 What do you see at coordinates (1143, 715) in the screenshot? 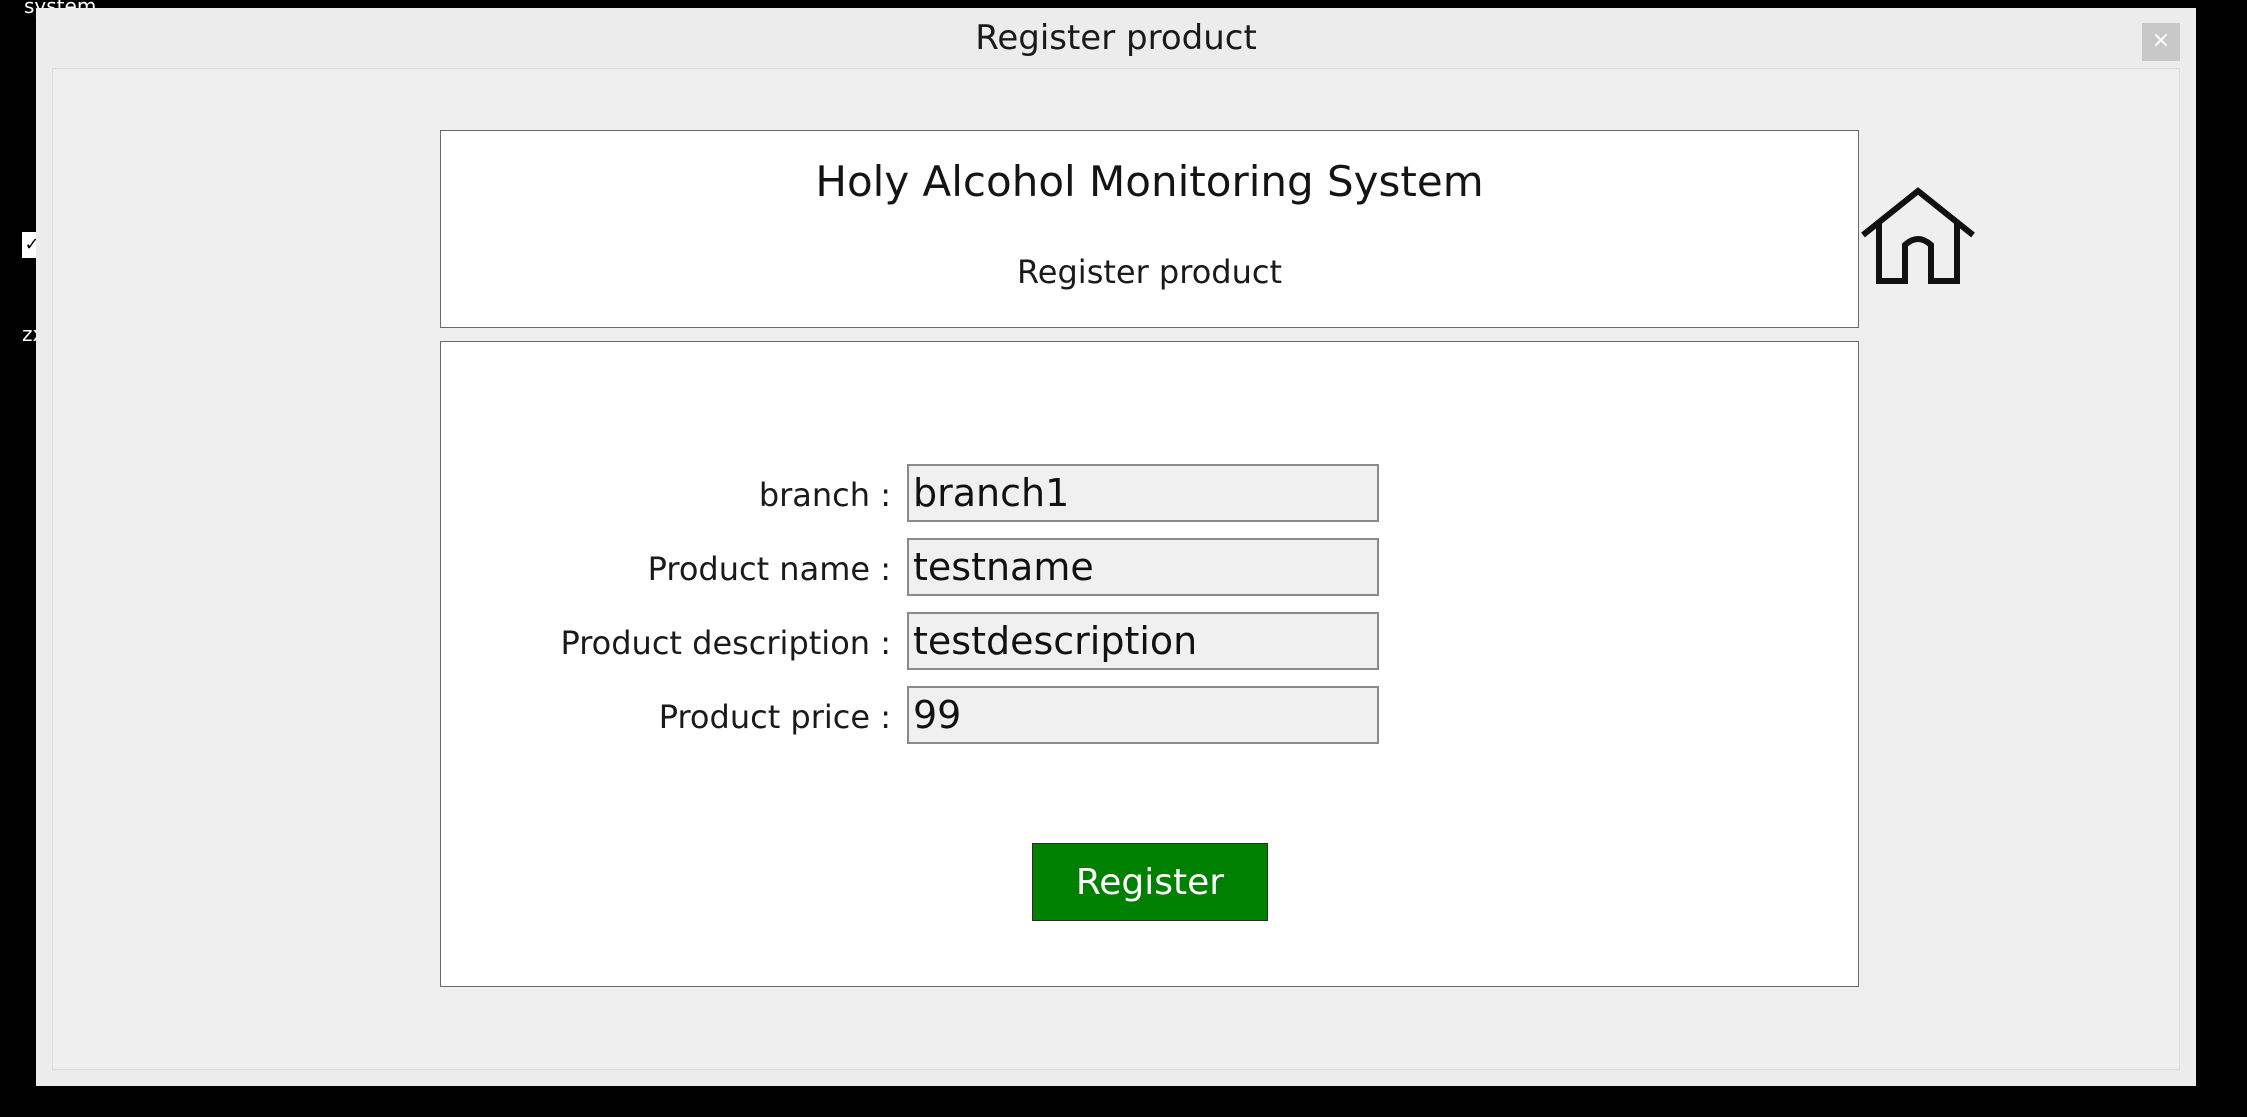
I see `product-price-input` at bounding box center [1143, 715].